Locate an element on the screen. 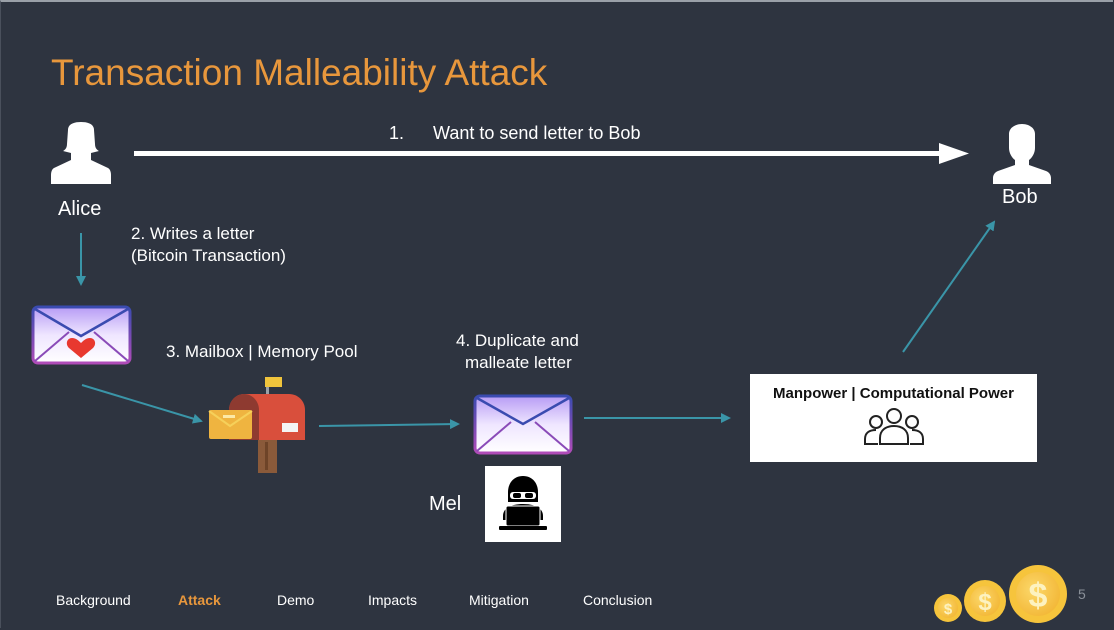  nav-background: Background is located at coordinates (93, 600).